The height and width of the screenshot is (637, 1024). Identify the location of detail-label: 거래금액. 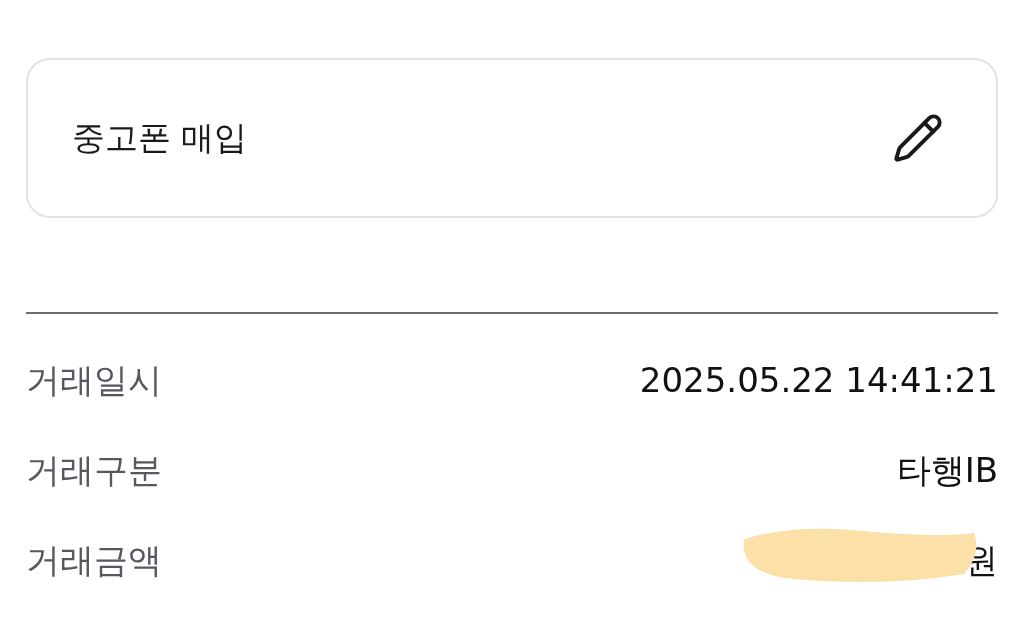
(94, 560).